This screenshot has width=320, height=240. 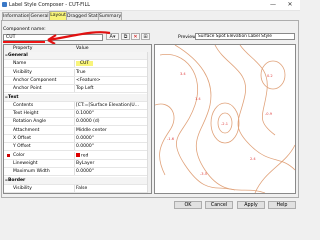 I want to click on cancel-button: Cancel, so click(x=219, y=205).